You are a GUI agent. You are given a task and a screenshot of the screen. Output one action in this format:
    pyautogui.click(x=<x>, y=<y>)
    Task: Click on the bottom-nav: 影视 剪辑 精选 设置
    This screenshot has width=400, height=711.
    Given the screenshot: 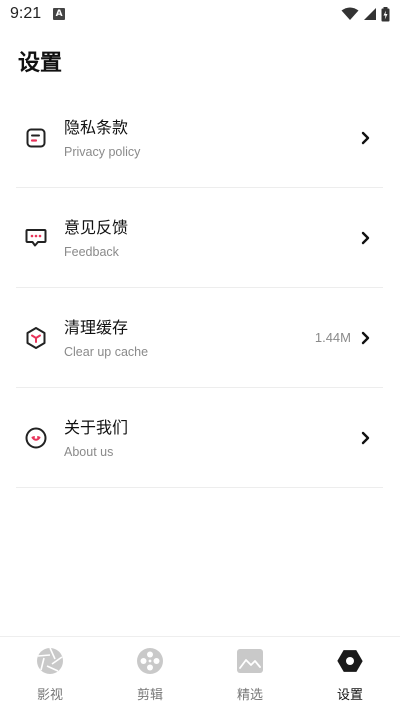 What is the action you would take?
    pyautogui.click(x=200, y=673)
    